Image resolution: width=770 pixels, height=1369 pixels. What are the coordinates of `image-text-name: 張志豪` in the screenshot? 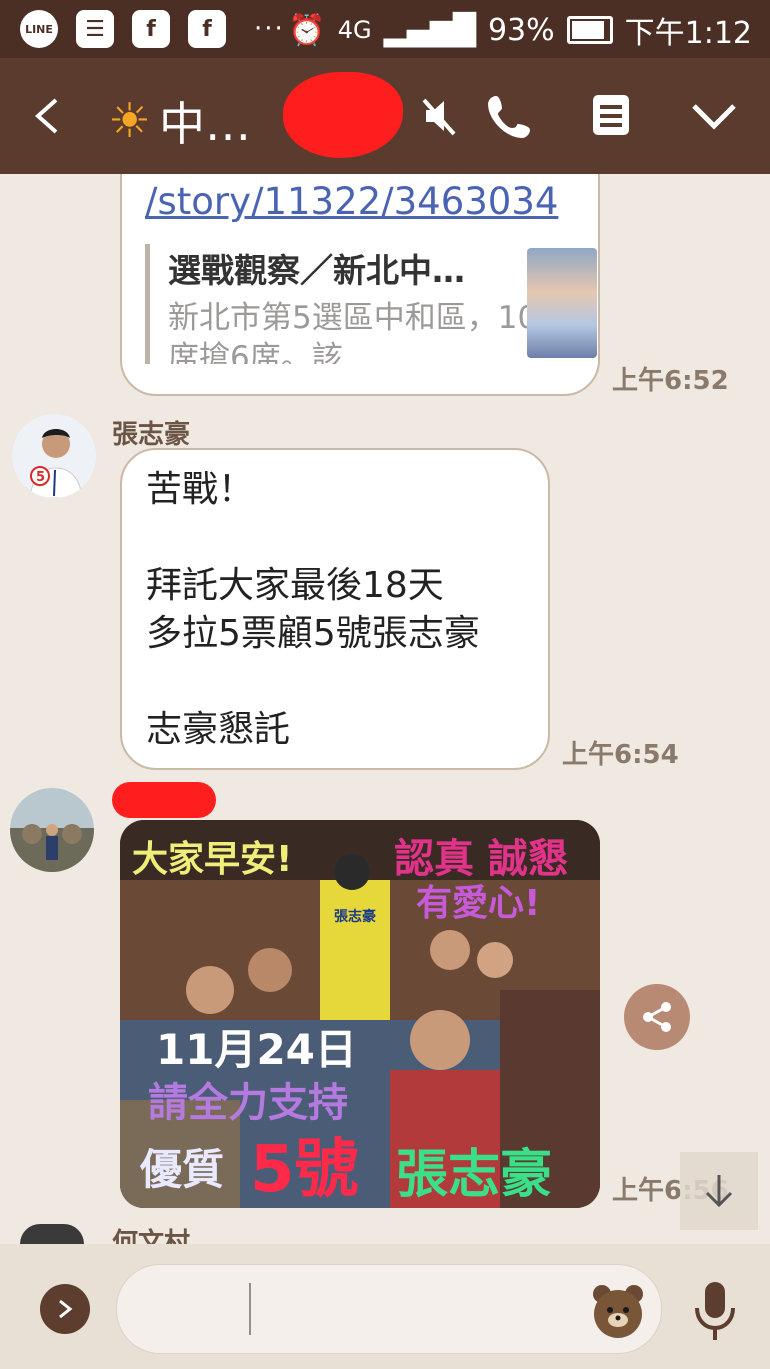 It's located at (474, 1175).